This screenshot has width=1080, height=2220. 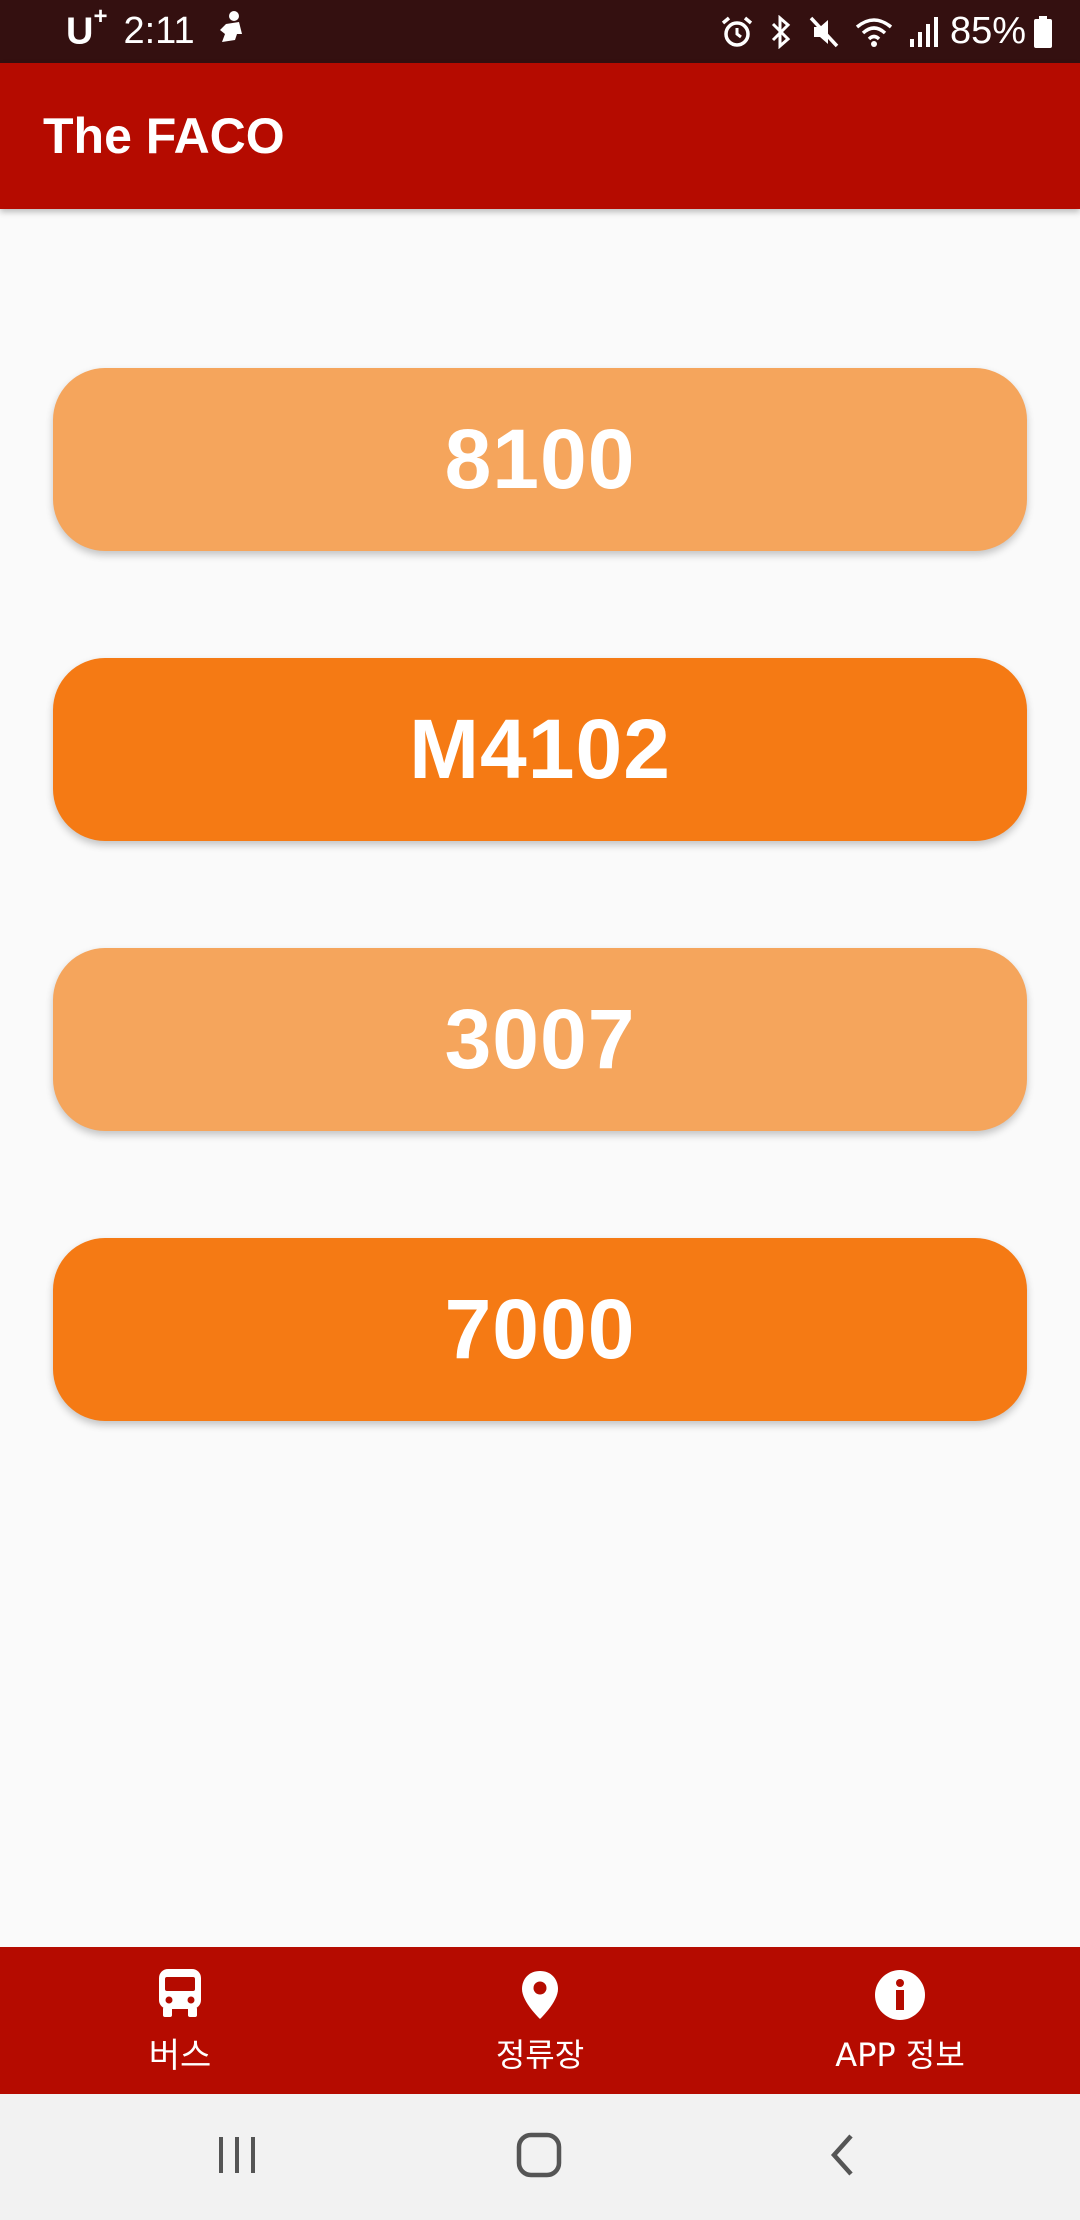 I want to click on carrier-label: U+, so click(x=87, y=28).